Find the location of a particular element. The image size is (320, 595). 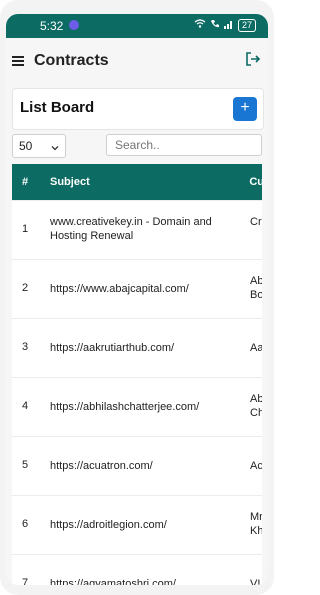

row-subject: https://agyamatoshri.com/ is located at coordinates (140, 581).